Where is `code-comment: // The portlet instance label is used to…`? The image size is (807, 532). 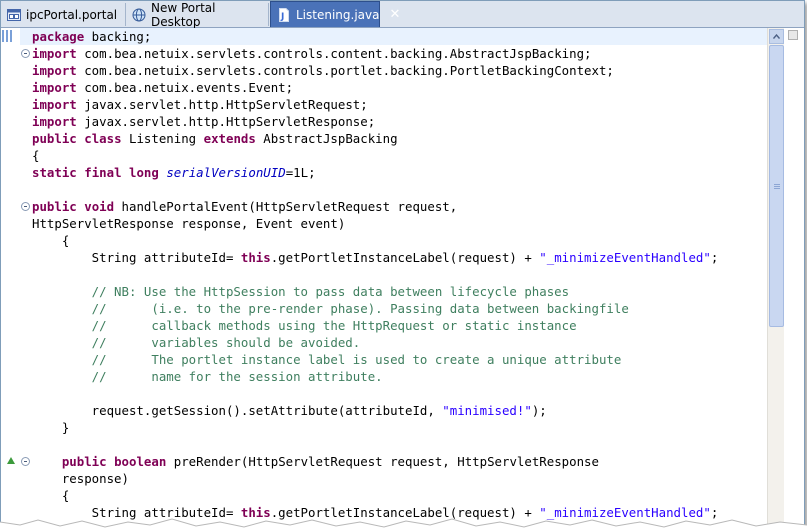
code-comment: // The portlet instance label is used to… is located at coordinates (327, 359).